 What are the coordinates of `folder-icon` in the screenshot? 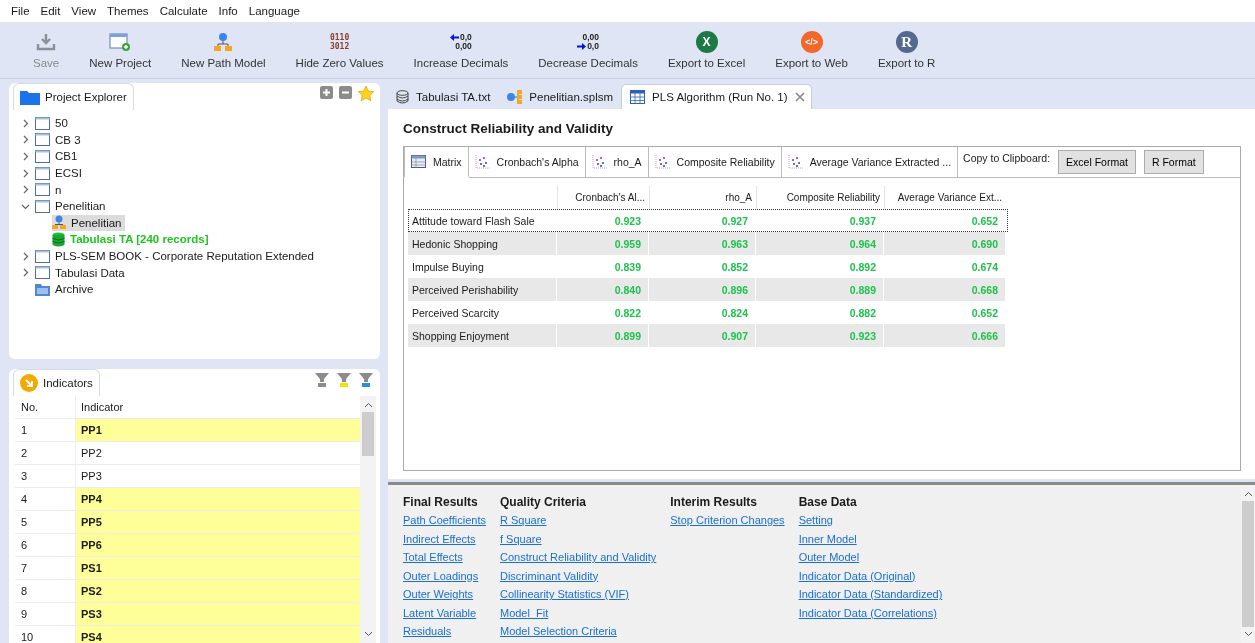 It's located at (30, 97).